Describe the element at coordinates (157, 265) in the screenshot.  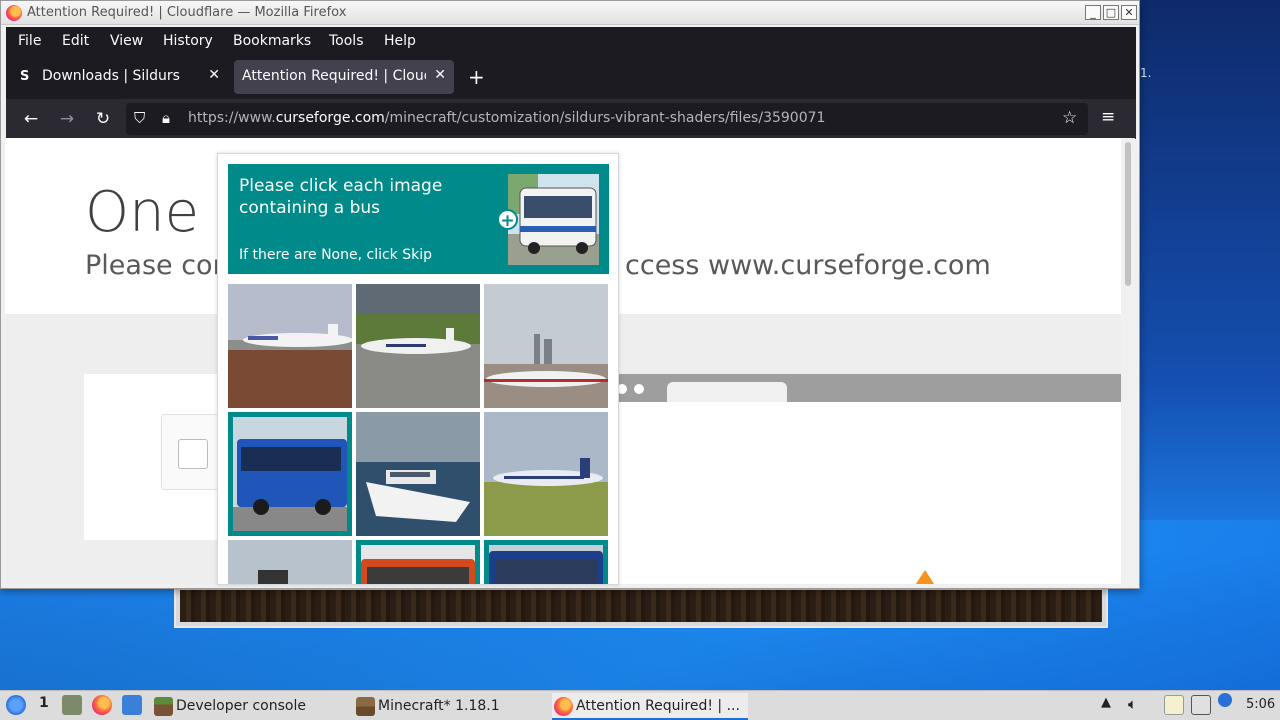
I see `page-subheading: Please con` at that location.